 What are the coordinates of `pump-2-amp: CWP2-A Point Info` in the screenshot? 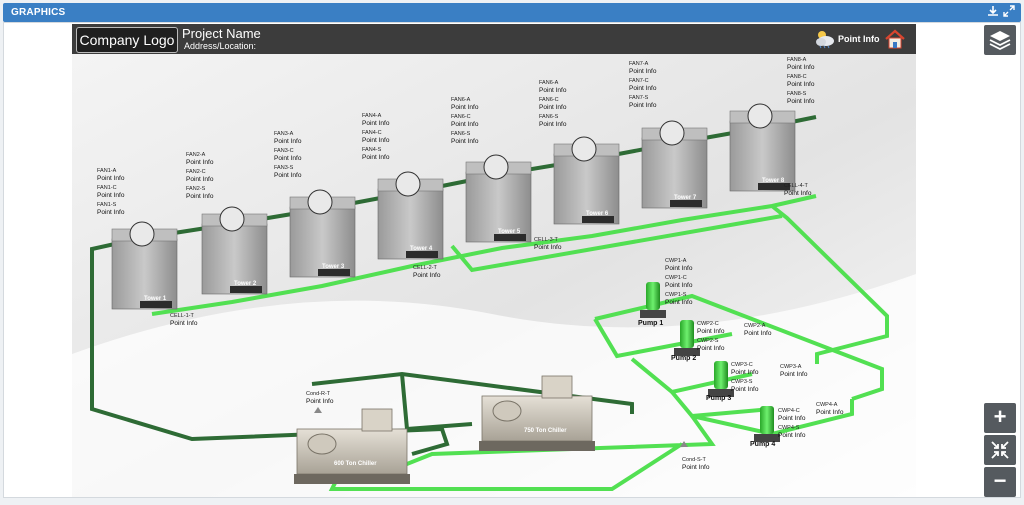 It's located at (758, 330).